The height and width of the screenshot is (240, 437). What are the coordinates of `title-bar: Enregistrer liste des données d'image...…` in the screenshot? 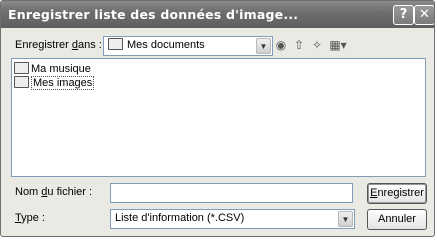 It's located at (217, 14).